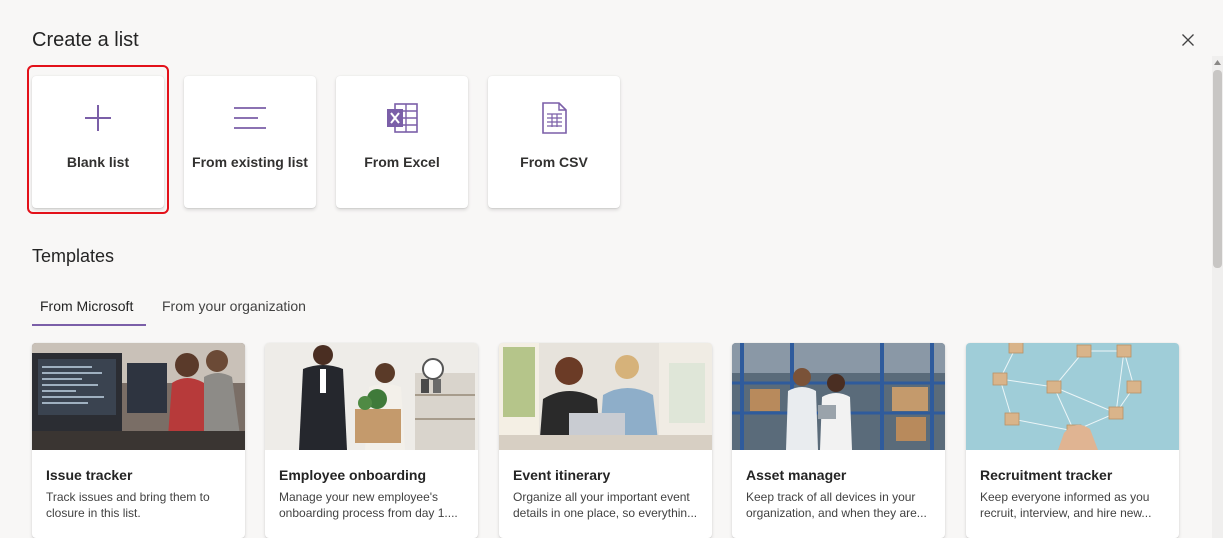 This screenshot has width=1223, height=538. Describe the element at coordinates (402, 162) in the screenshot. I see `from-excel-label: From Excel` at that location.